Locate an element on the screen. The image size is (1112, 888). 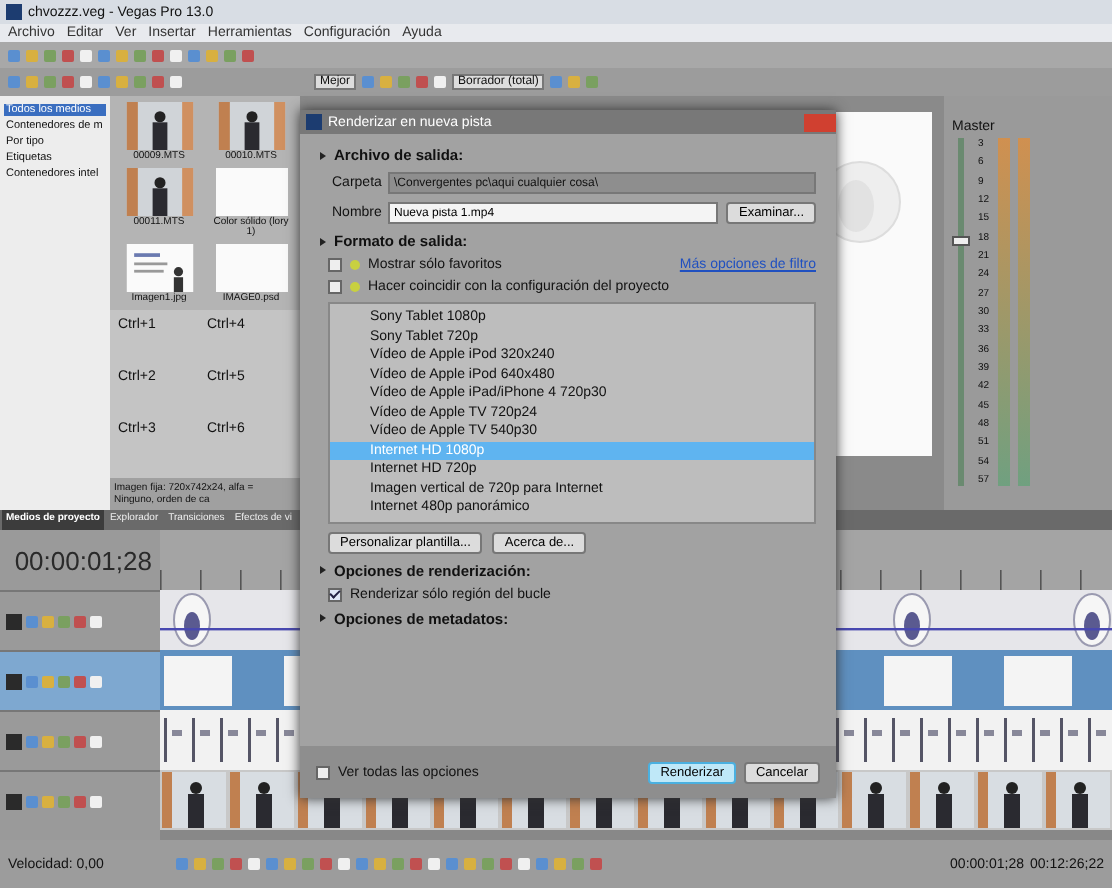
dialog-icon is located at coordinates (314, 122).